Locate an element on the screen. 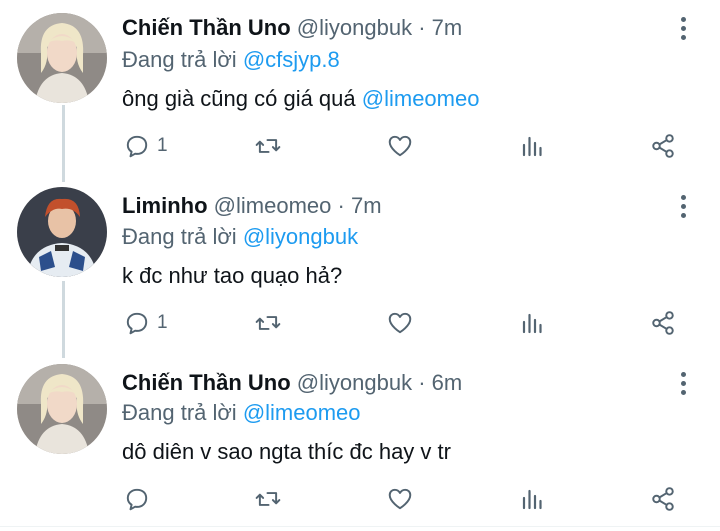  tweet-header: Liminho @limeomeo · 7m is located at coordinates (252, 206).